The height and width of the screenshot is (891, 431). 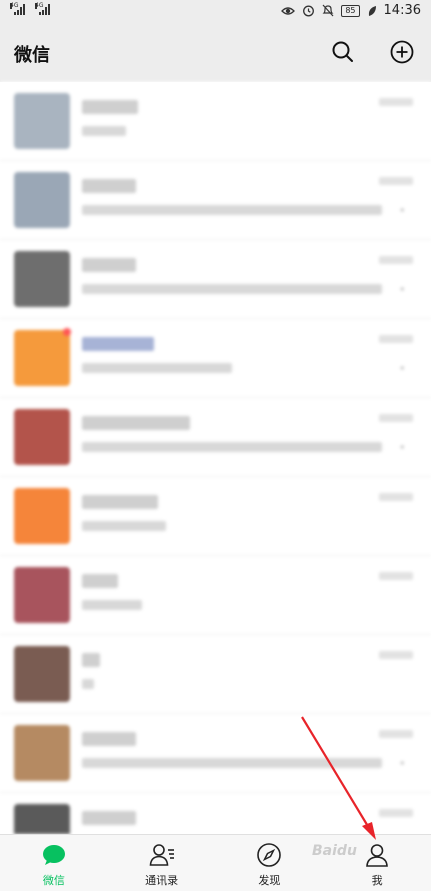 I want to click on tab-chats: 微信, so click(x=54, y=863).